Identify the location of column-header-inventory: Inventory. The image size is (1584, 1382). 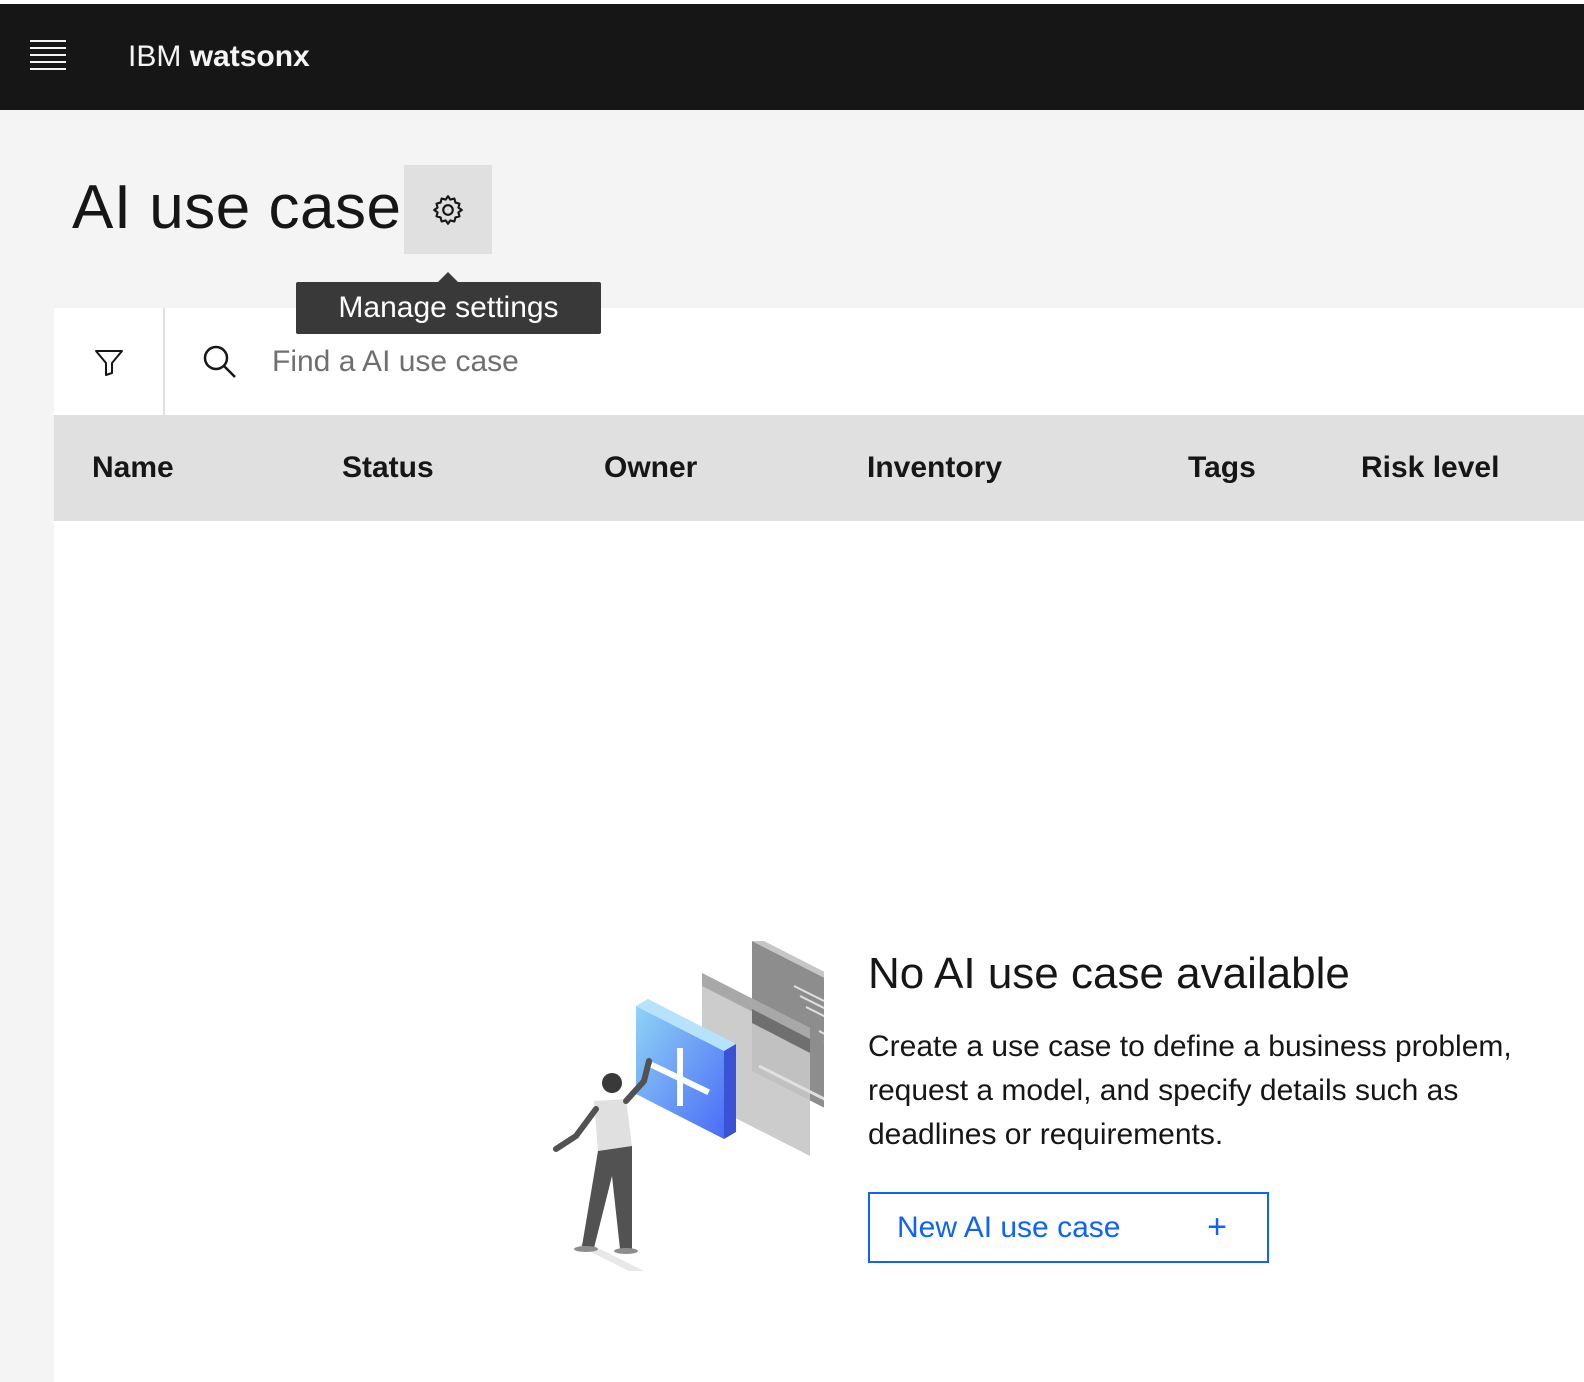
(934, 468).